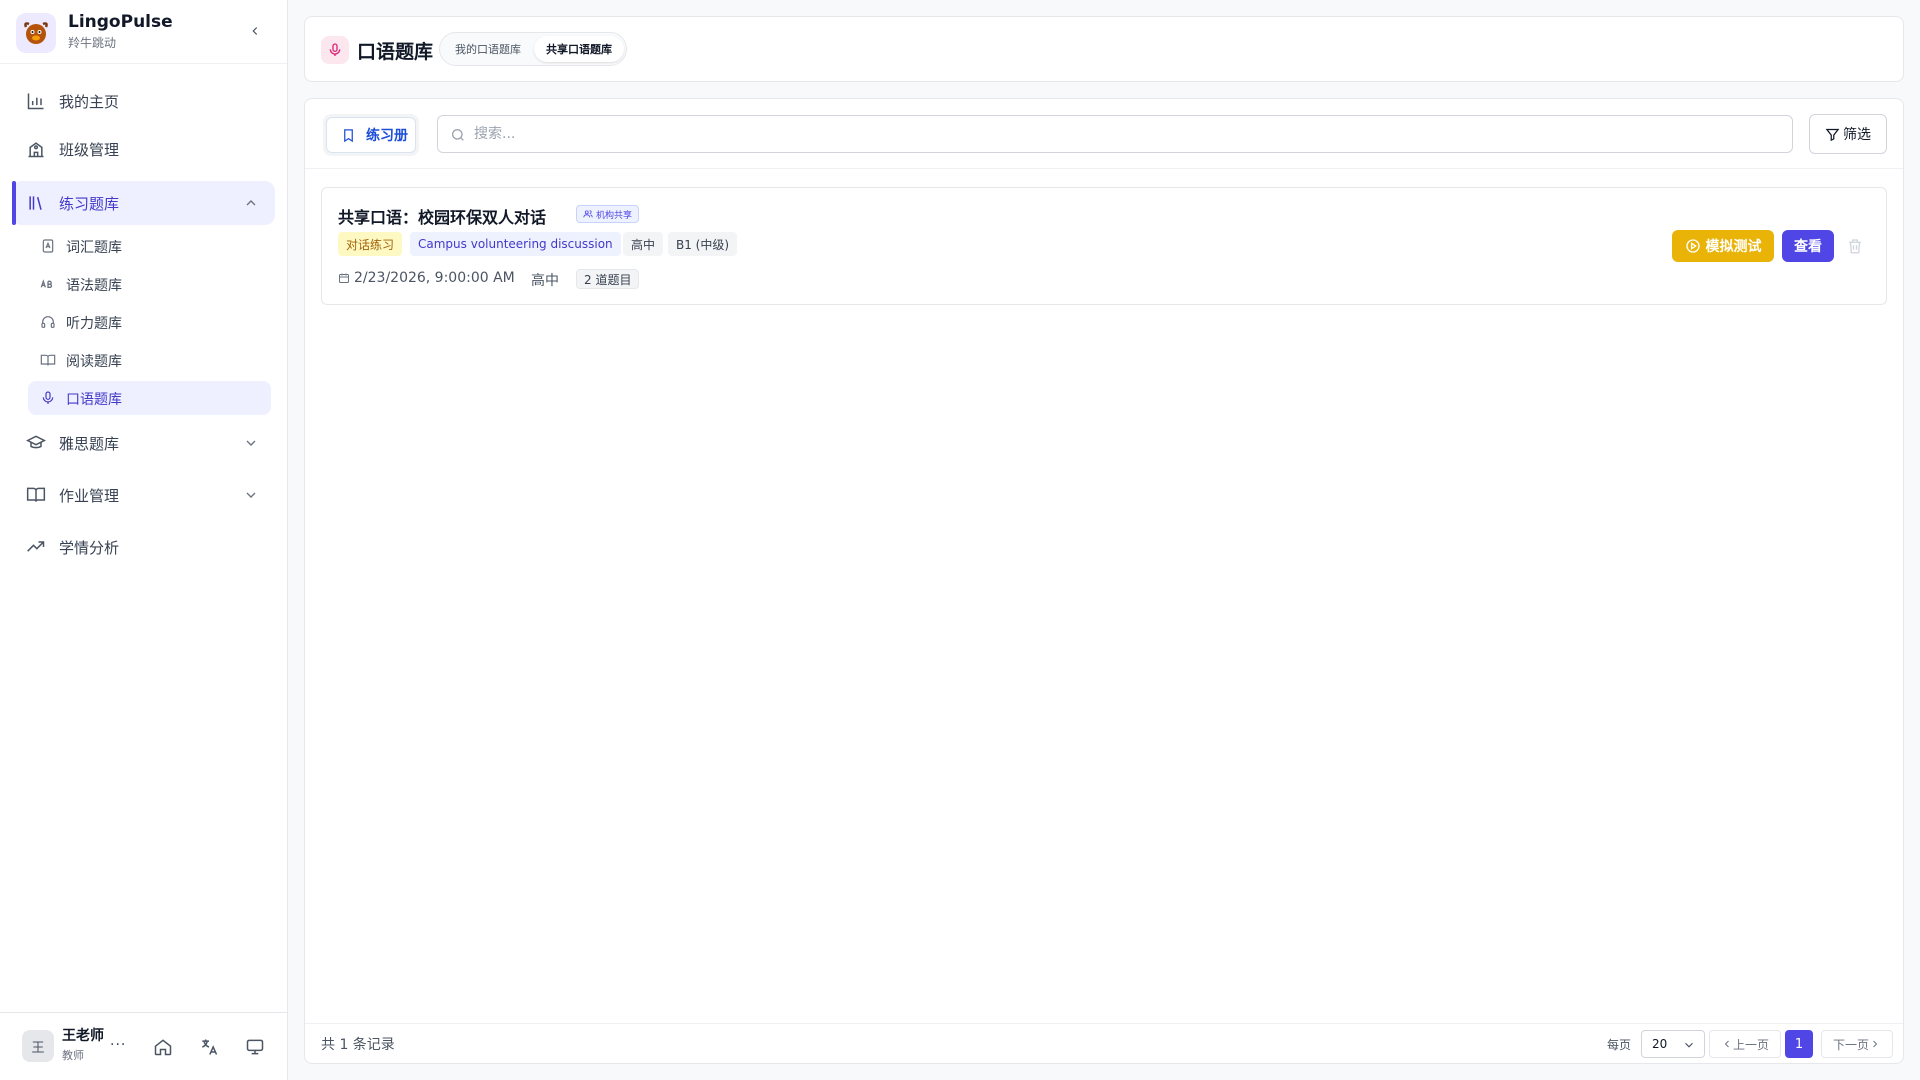  What do you see at coordinates (94, 286) in the screenshot?
I see `sidebar-subitem-label: 语法题库` at bounding box center [94, 286].